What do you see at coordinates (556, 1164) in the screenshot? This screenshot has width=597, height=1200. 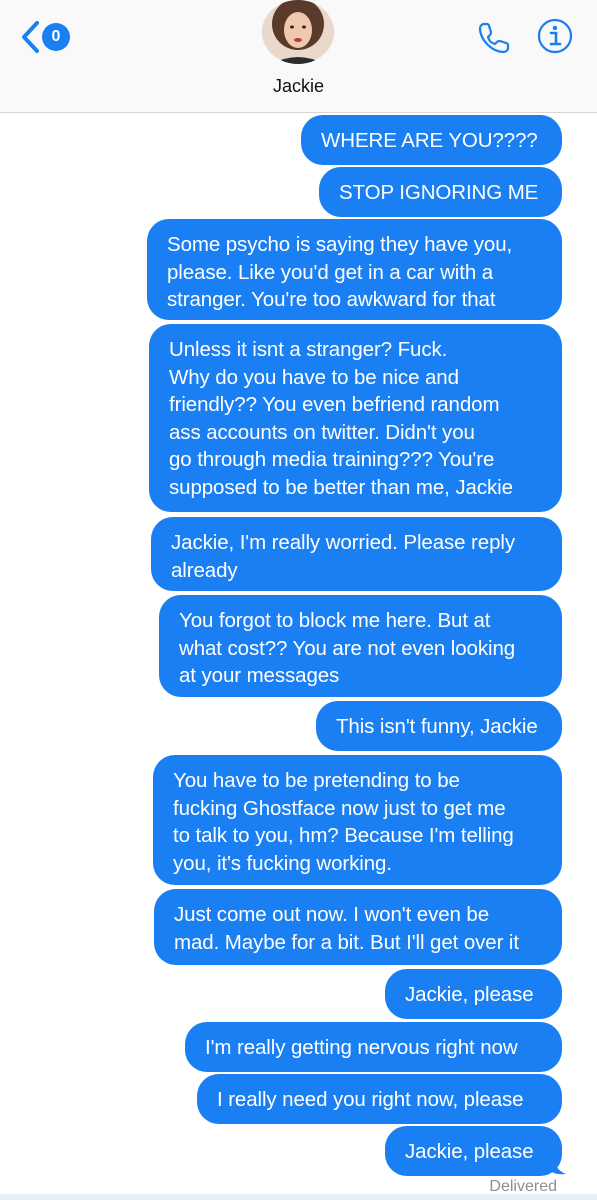 I see `bubble-tail` at bounding box center [556, 1164].